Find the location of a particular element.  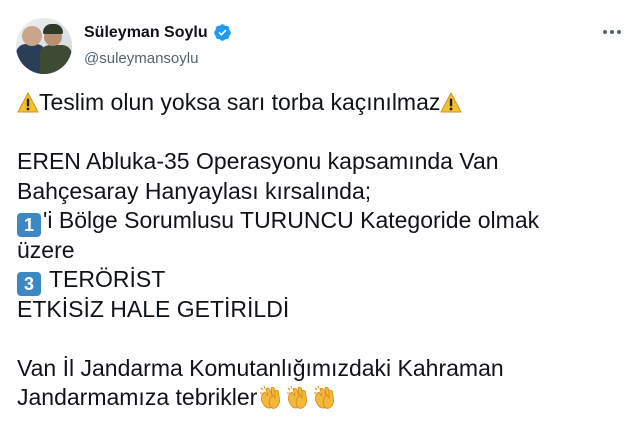

tweet-line-text: TERÖRİST is located at coordinates (107, 279).